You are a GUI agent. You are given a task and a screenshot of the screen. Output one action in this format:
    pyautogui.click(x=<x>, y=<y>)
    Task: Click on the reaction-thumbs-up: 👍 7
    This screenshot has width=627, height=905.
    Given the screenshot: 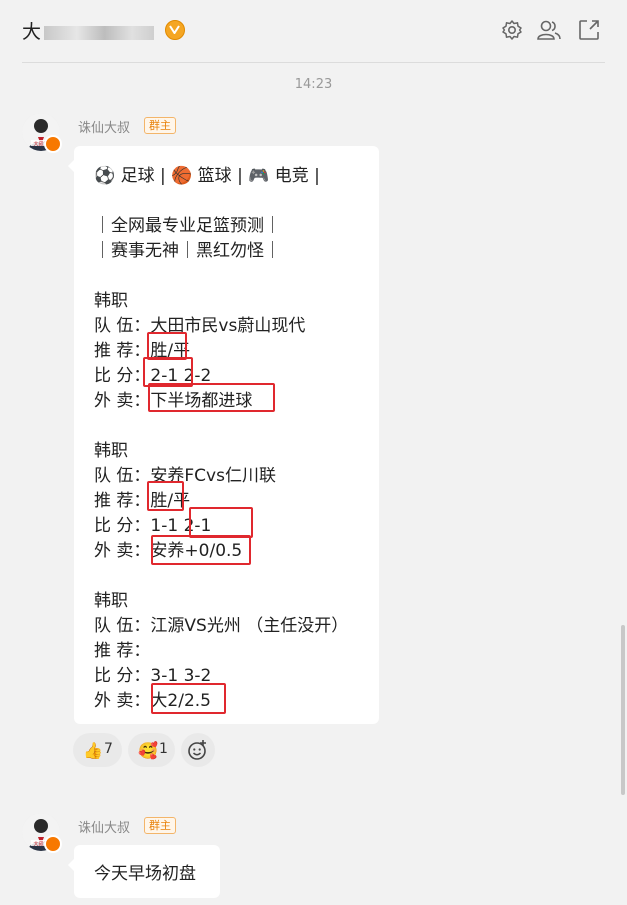 What is the action you would take?
    pyautogui.click(x=97, y=750)
    